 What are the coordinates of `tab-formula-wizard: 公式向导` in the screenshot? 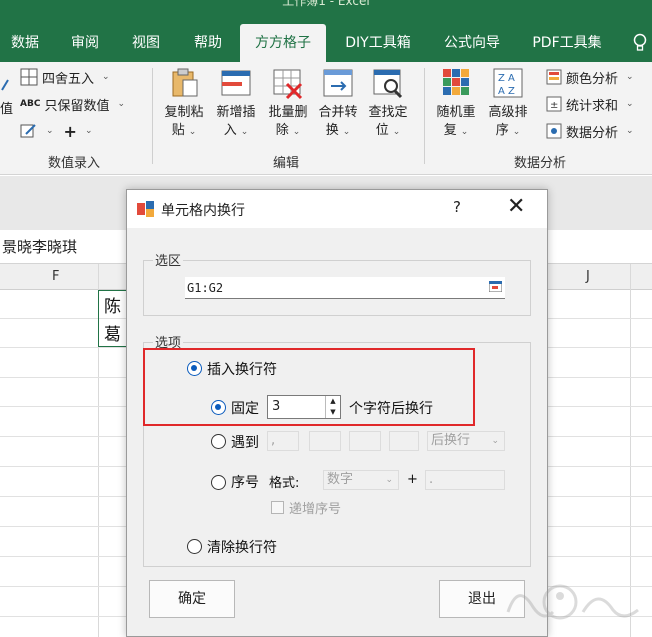 It's located at (472, 43).